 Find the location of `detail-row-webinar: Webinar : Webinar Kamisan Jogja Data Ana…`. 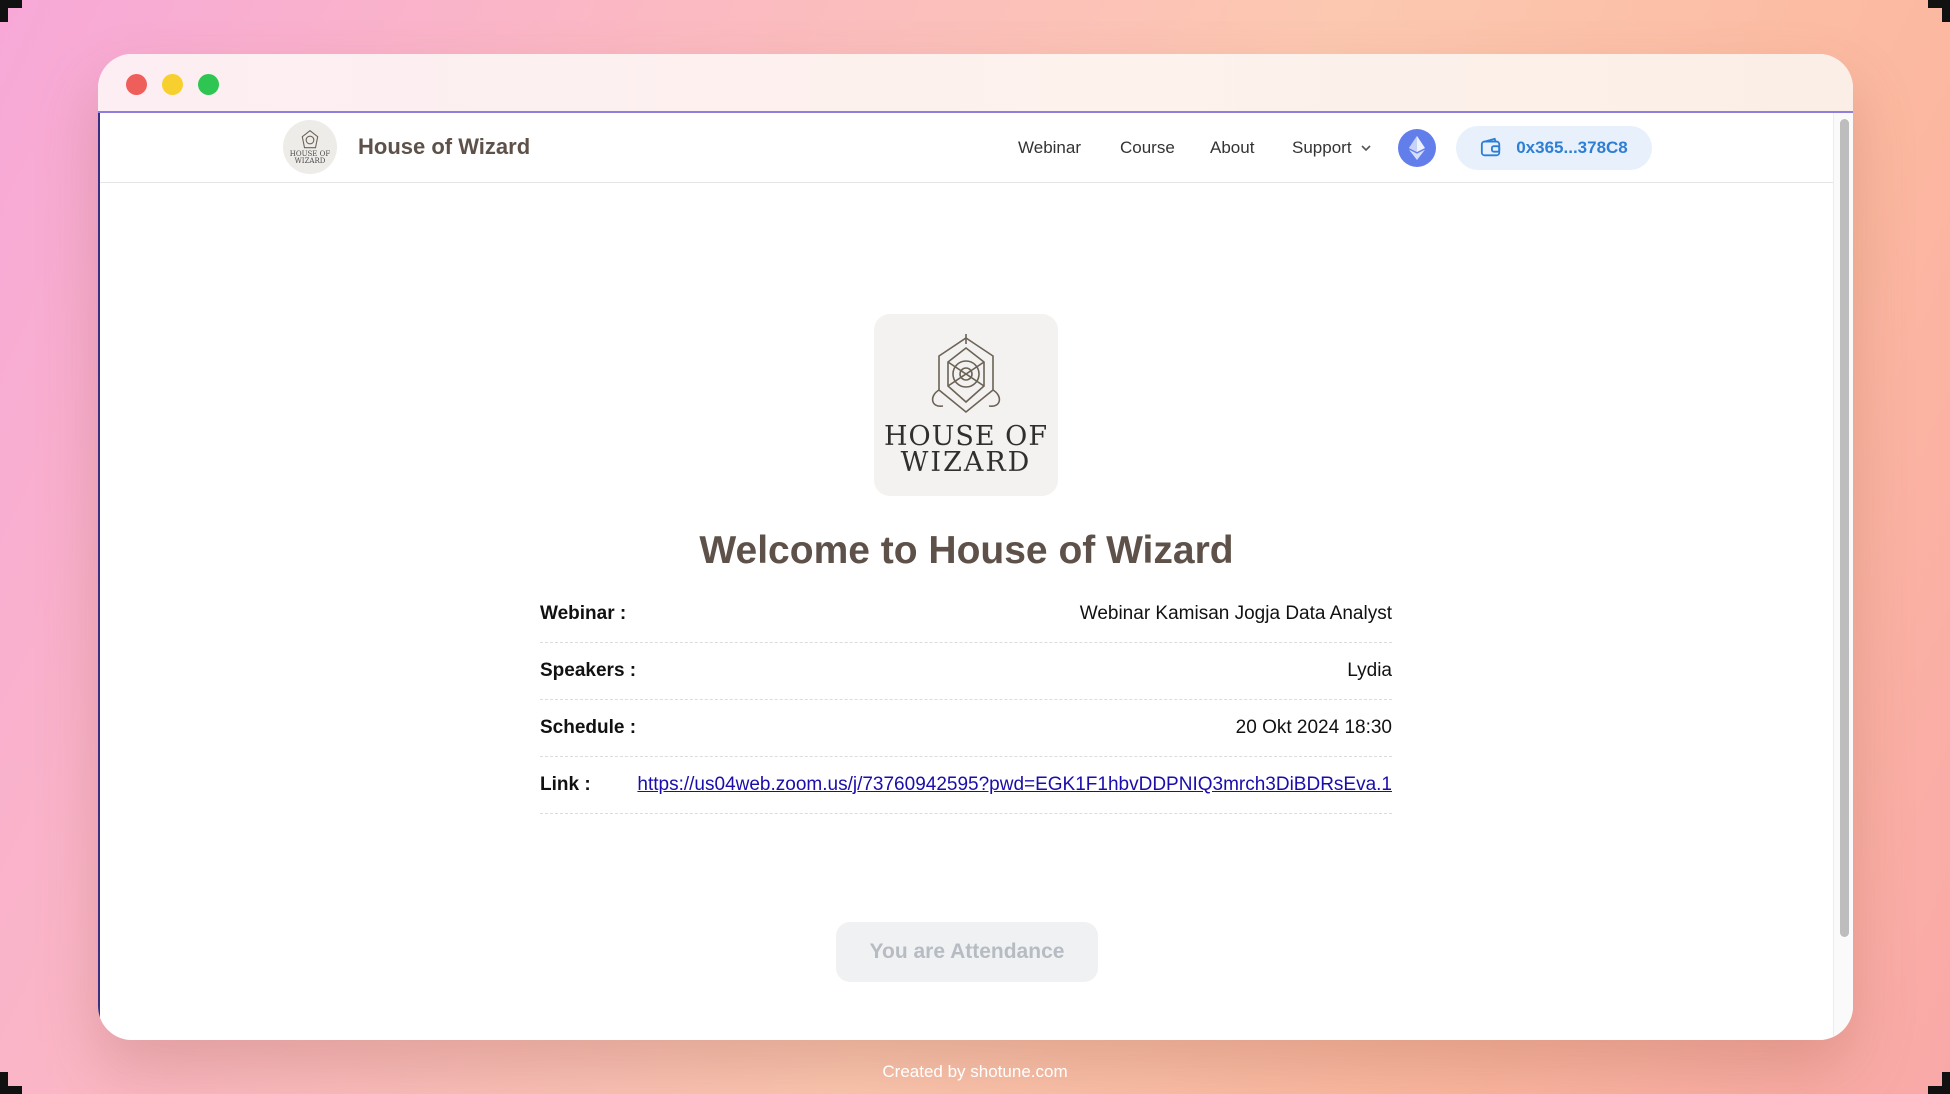

detail-row-webinar: Webinar : Webinar Kamisan Jogja Data Ana… is located at coordinates (966, 614).